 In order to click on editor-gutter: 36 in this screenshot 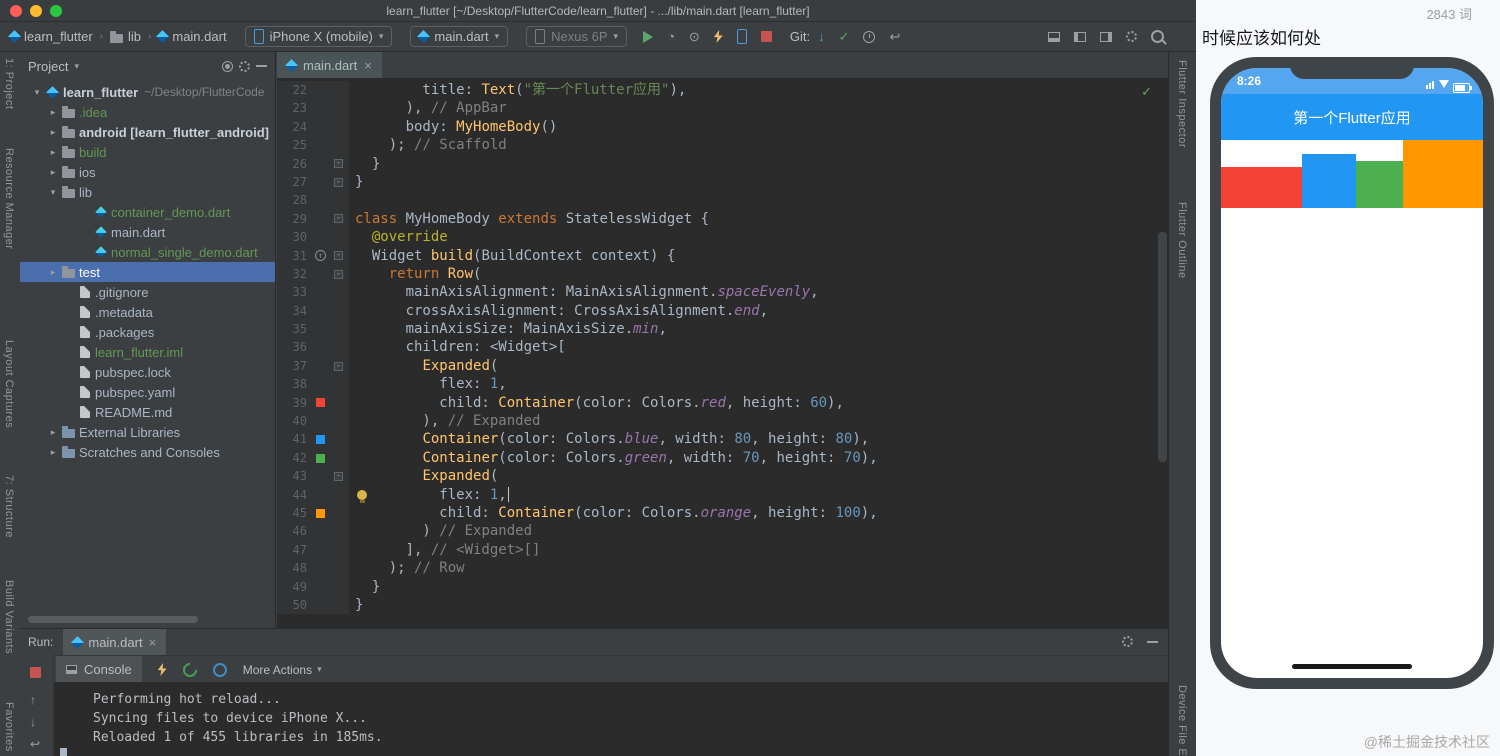, I will do `click(313, 347)`.